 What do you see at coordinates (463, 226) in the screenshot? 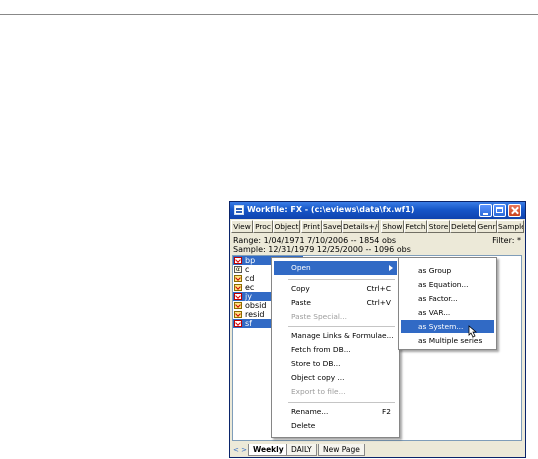
I see `delete-button: Delete` at bounding box center [463, 226].